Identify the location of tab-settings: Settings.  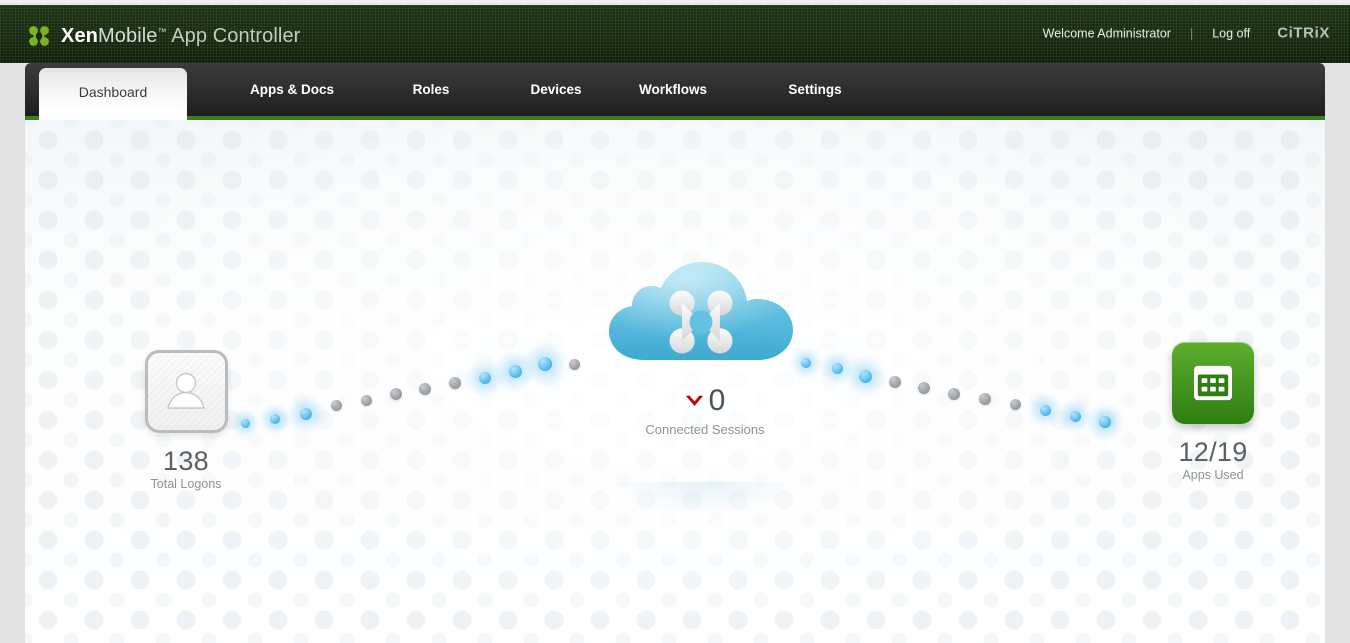
(815, 89).